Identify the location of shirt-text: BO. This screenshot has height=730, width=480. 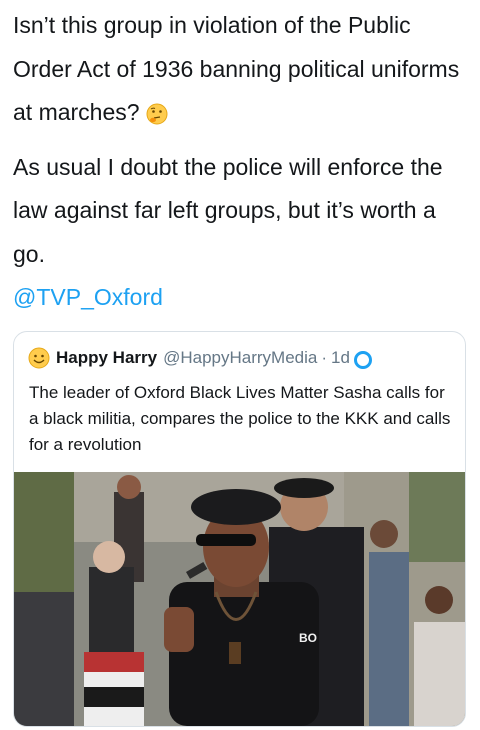
(308, 638).